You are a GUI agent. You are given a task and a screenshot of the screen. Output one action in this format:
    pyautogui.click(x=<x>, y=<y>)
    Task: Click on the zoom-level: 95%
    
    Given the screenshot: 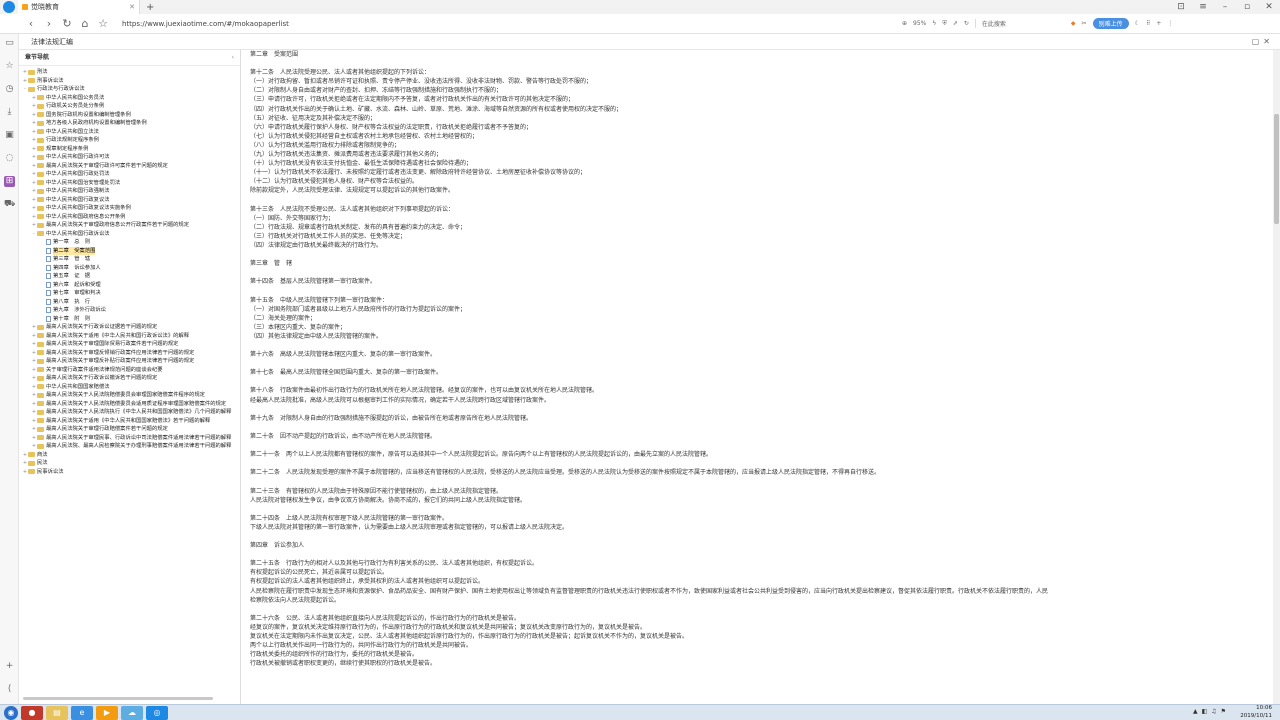 What is the action you would take?
    pyautogui.click(x=919, y=23)
    